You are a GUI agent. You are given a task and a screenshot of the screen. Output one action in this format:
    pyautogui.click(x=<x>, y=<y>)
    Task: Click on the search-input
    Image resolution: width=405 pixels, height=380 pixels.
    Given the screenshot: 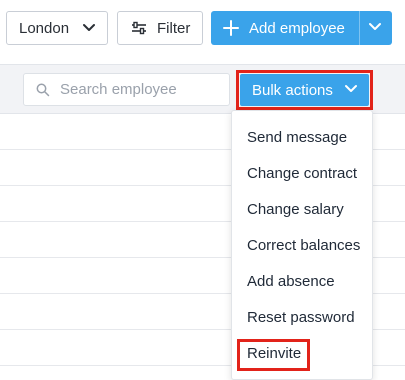 What is the action you would take?
    pyautogui.click(x=140, y=89)
    